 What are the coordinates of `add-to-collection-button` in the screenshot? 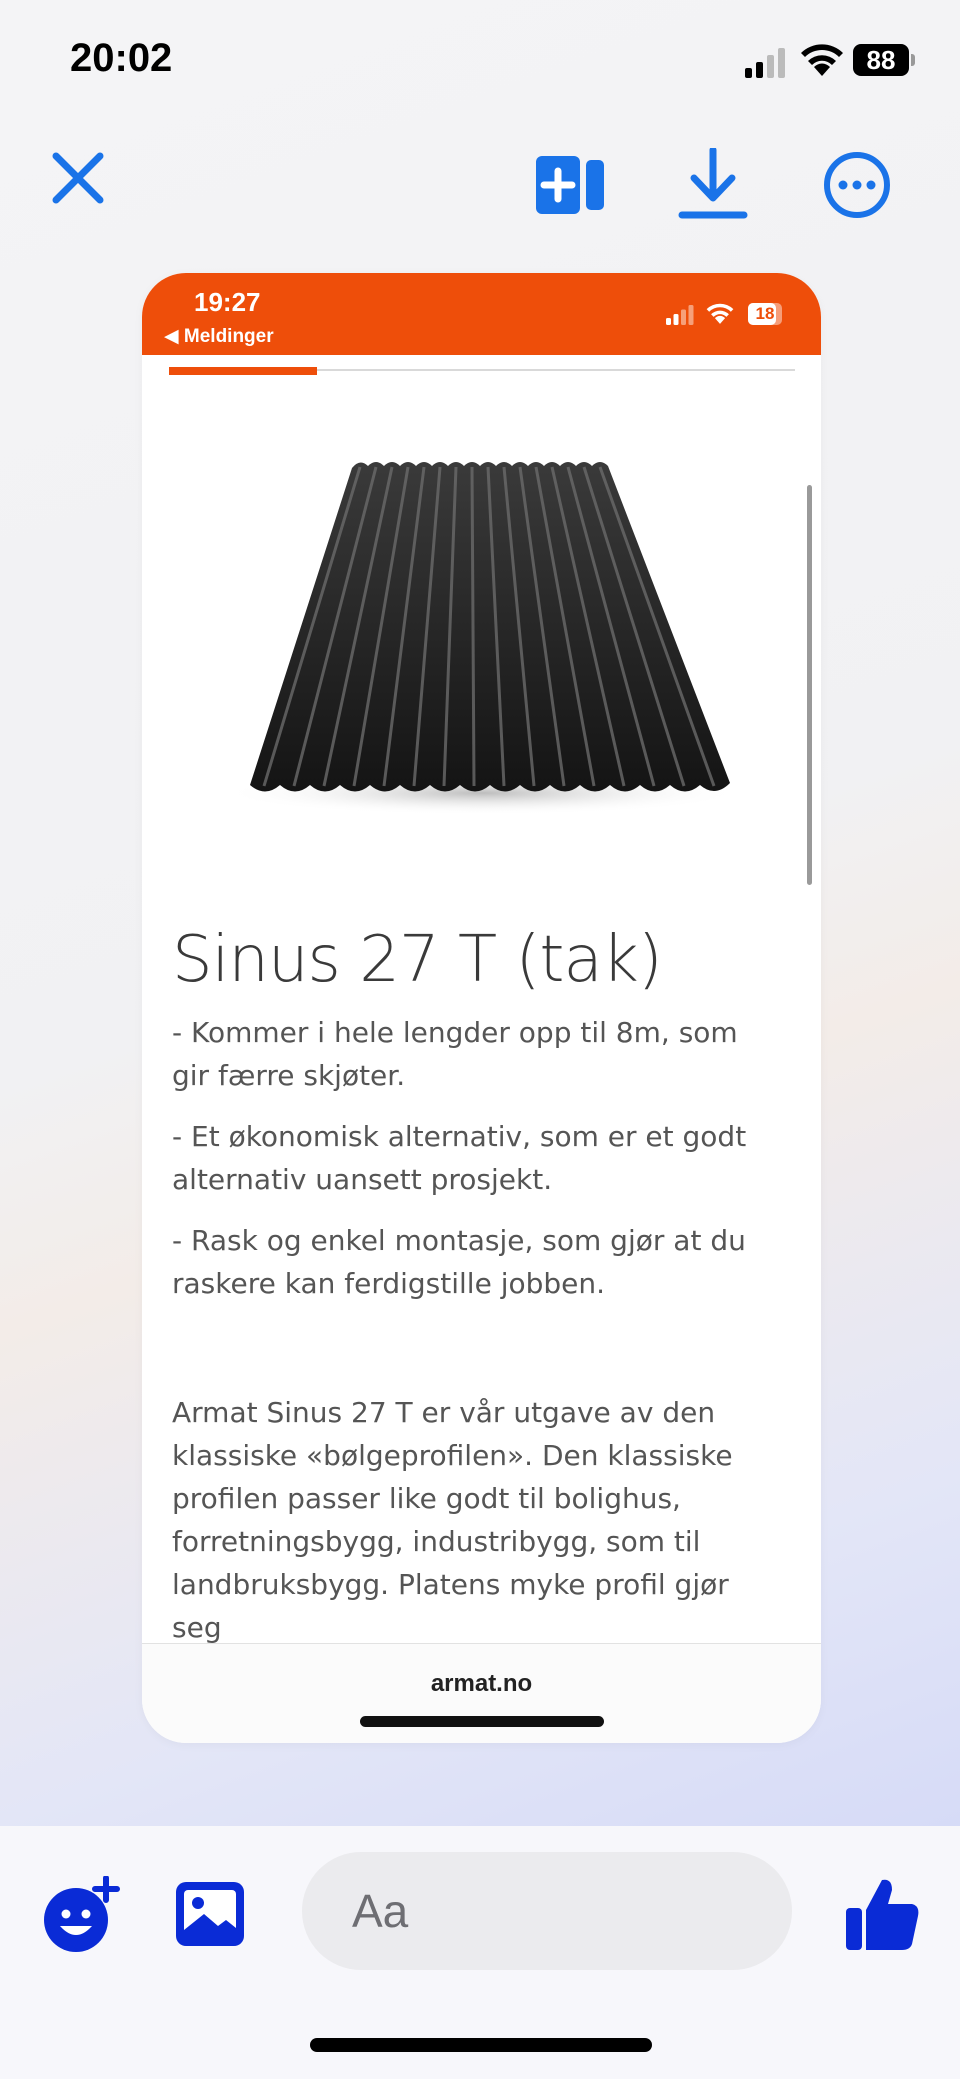 It's located at (571, 185).